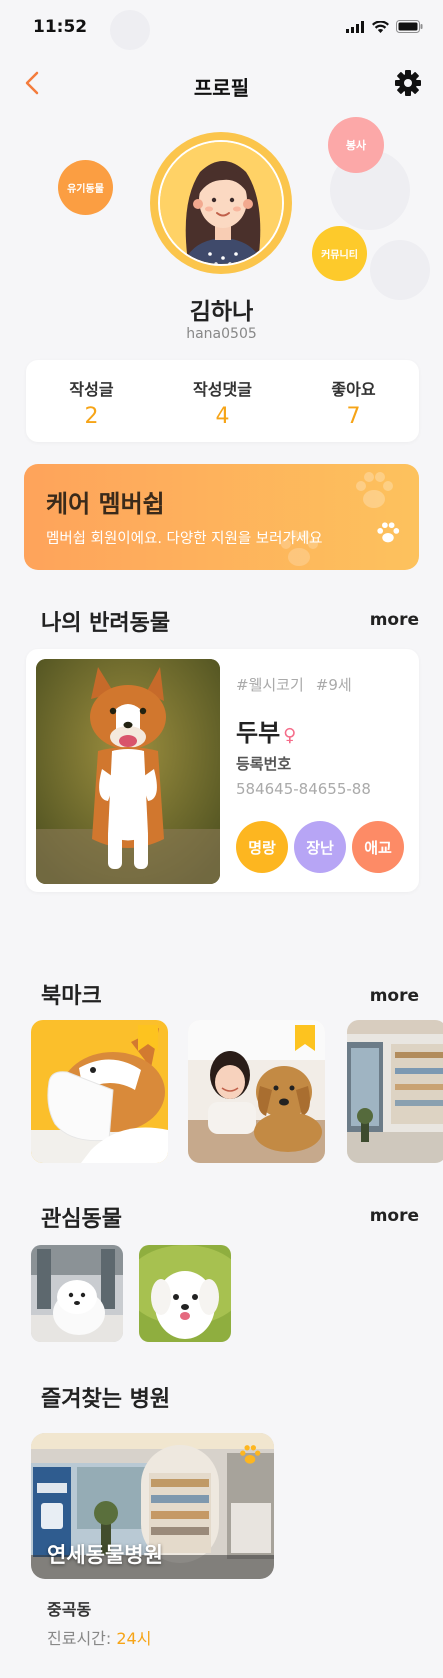 Image resolution: width=443 pixels, height=1678 pixels. What do you see at coordinates (262, 847) in the screenshot?
I see `trait-badge-cheerful: 명랑` at bounding box center [262, 847].